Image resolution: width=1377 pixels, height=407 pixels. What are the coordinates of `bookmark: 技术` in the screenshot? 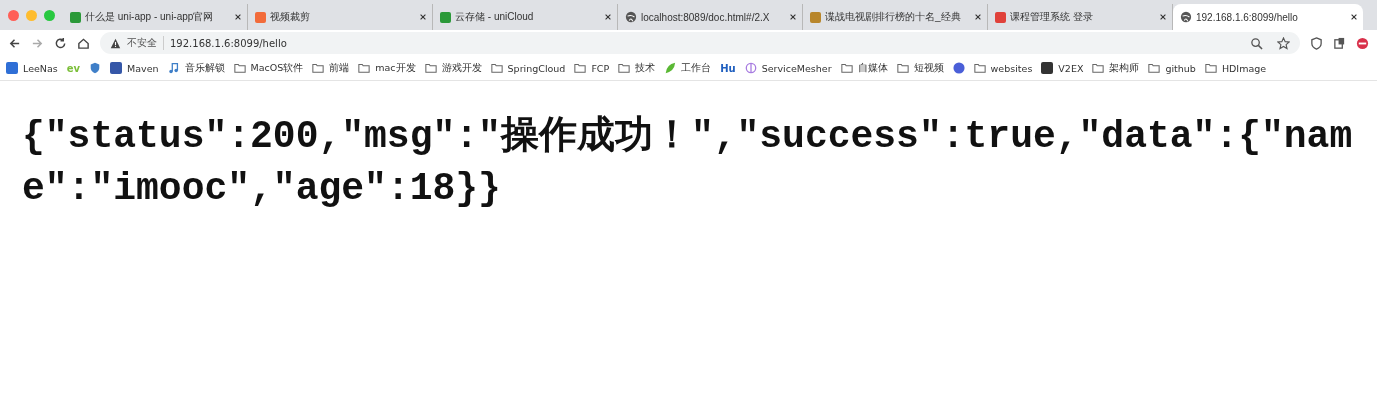 It's located at (637, 68).